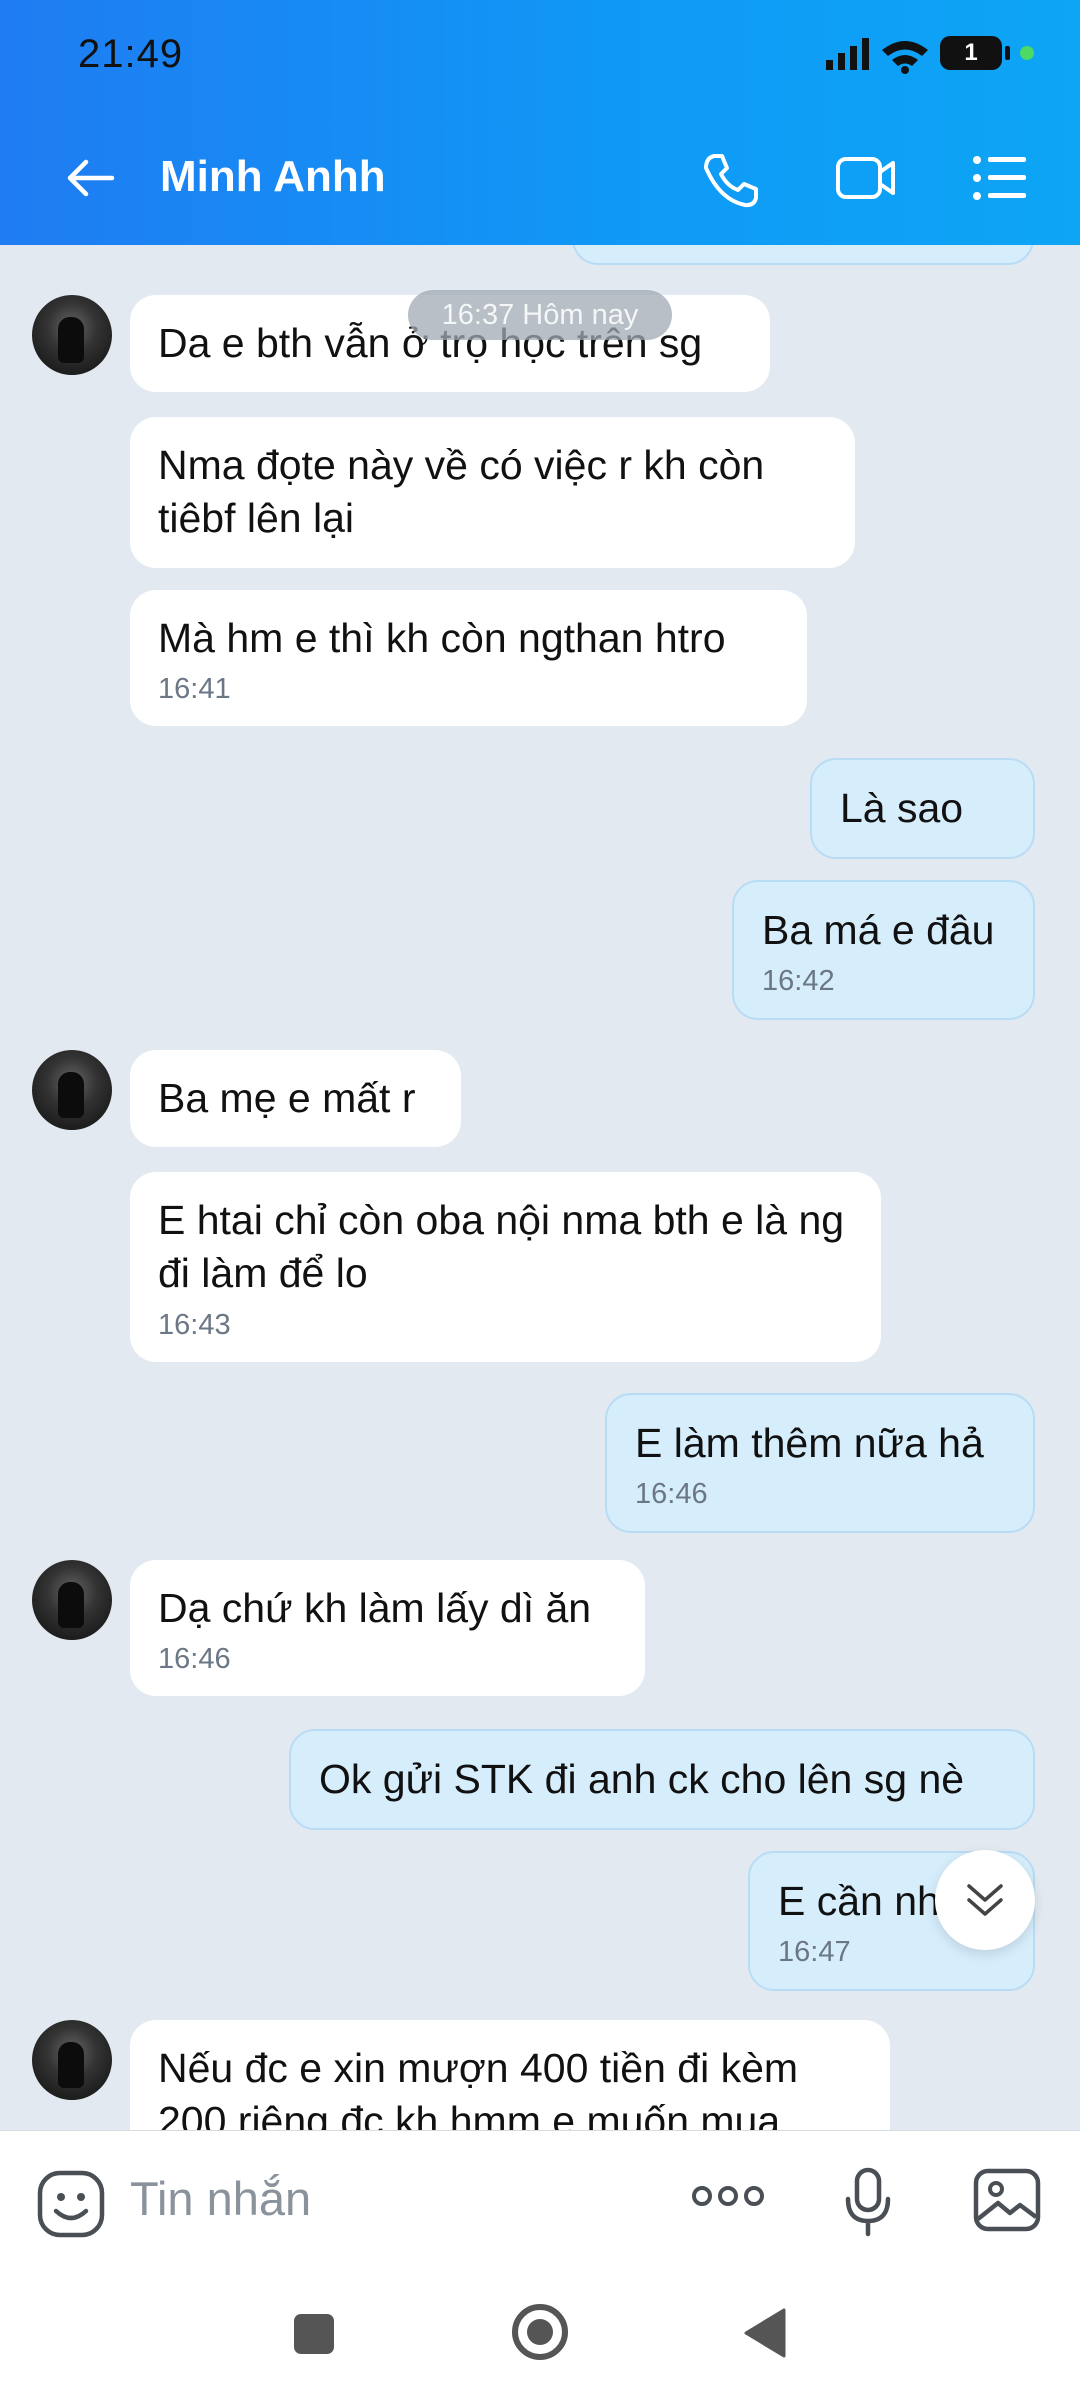 Image resolution: width=1080 pixels, height=2400 pixels. What do you see at coordinates (1000, 178) in the screenshot?
I see `list-menu-icon` at bounding box center [1000, 178].